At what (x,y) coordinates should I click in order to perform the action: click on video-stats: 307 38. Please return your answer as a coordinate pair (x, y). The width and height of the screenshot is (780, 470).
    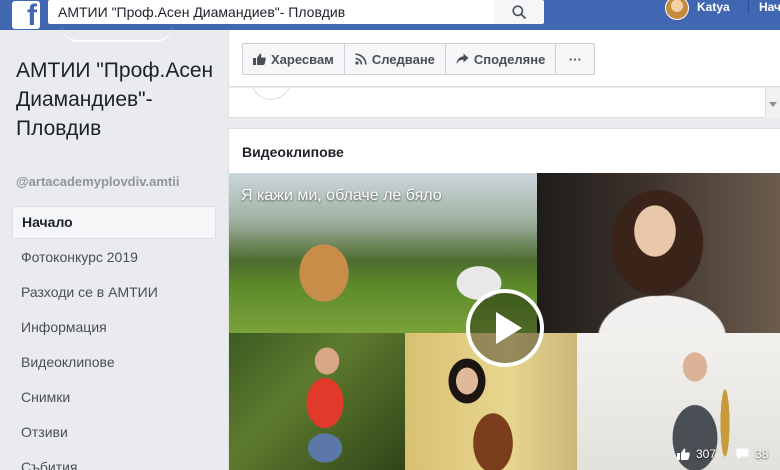
    Looking at the image, I should click on (722, 454).